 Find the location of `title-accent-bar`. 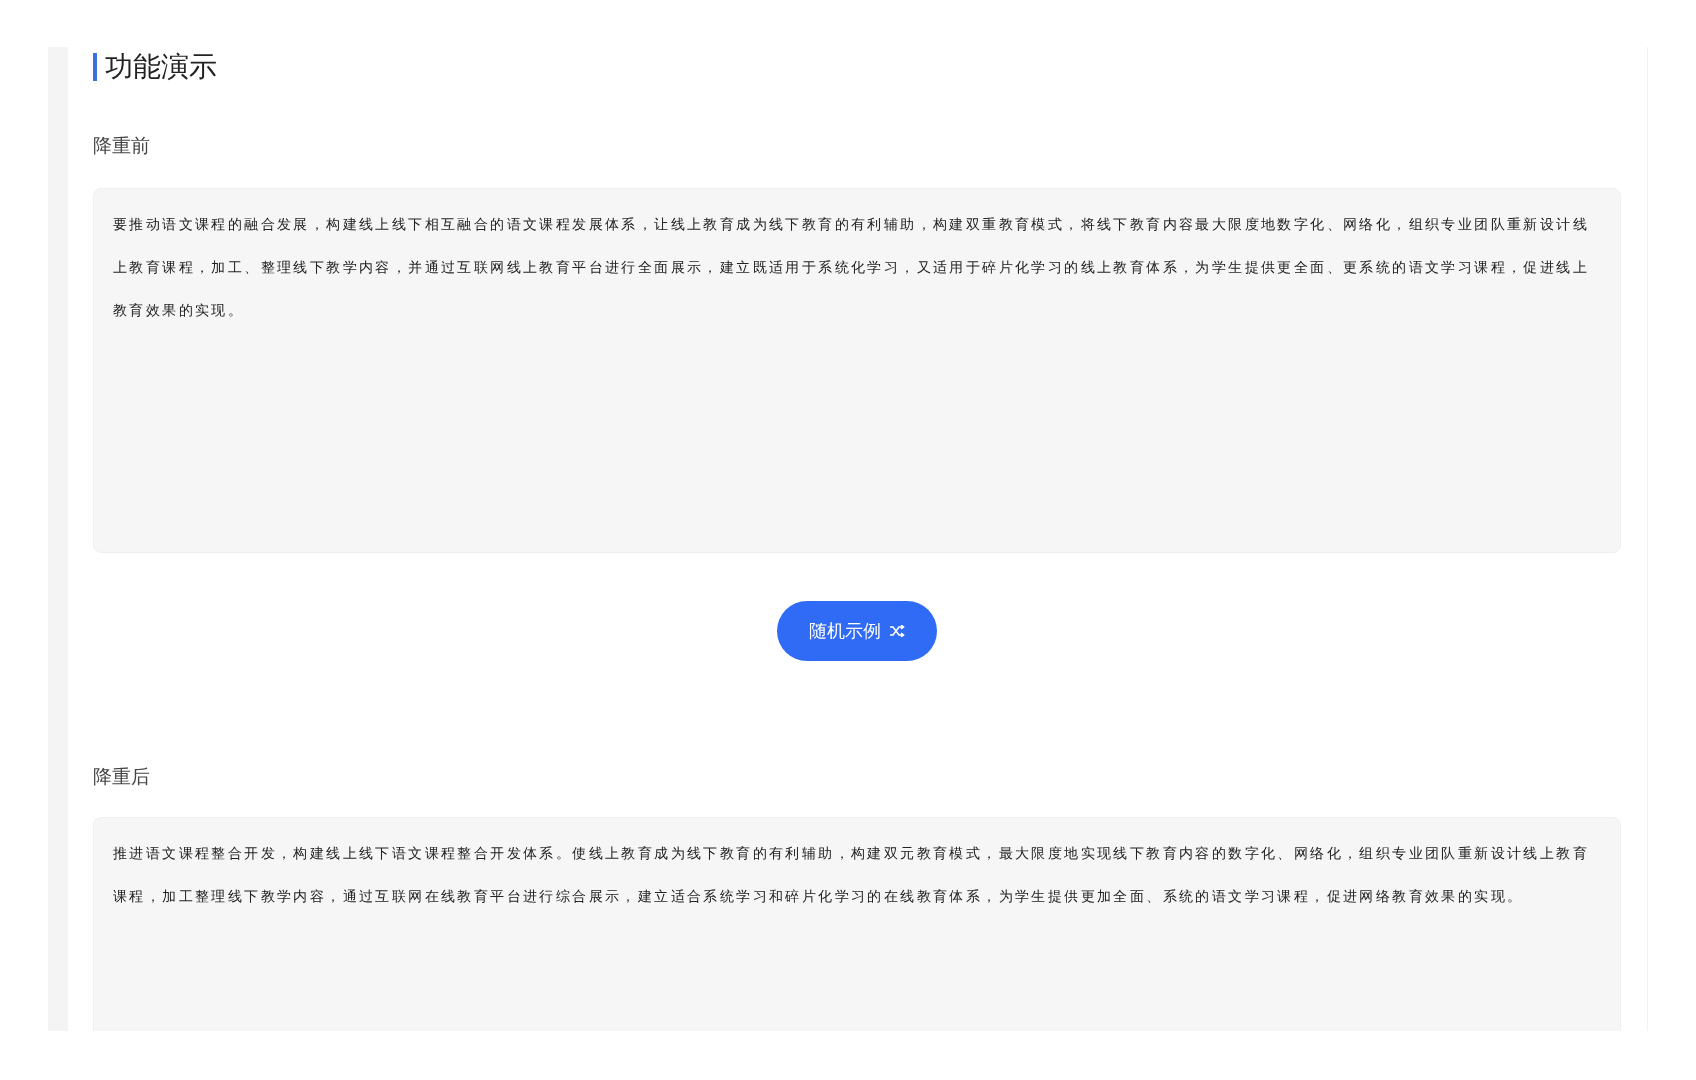

title-accent-bar is located at coordinates (95, 67).